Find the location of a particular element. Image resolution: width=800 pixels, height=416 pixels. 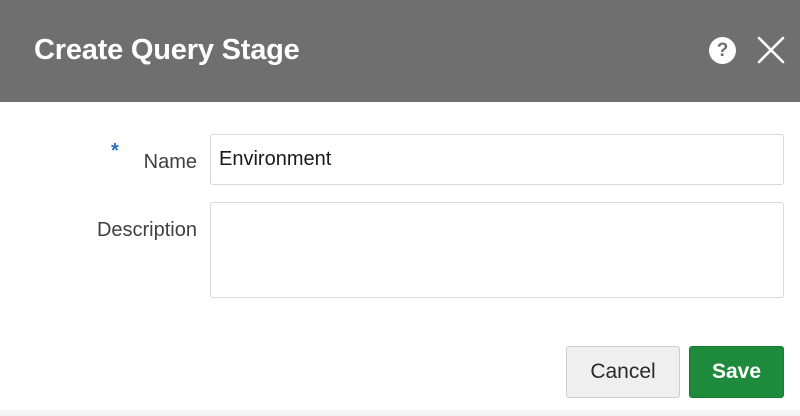

description-label: Description is located at coordinates (146, 230).